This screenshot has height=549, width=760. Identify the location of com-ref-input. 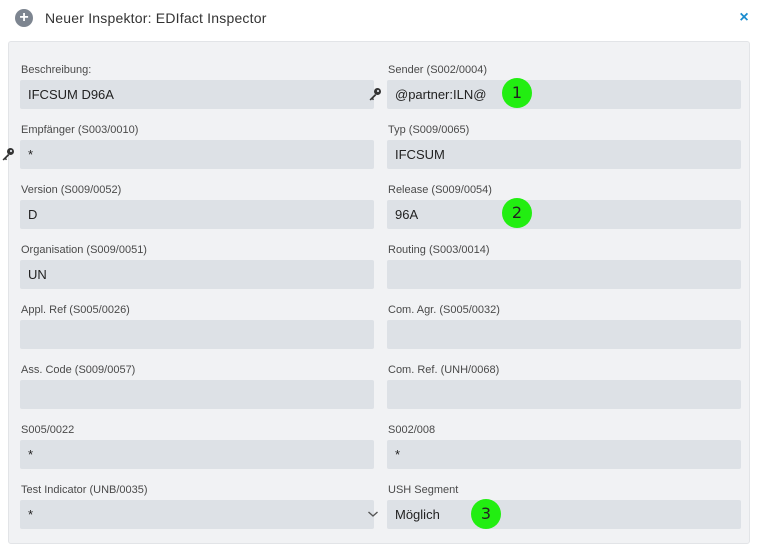
(564, 394).